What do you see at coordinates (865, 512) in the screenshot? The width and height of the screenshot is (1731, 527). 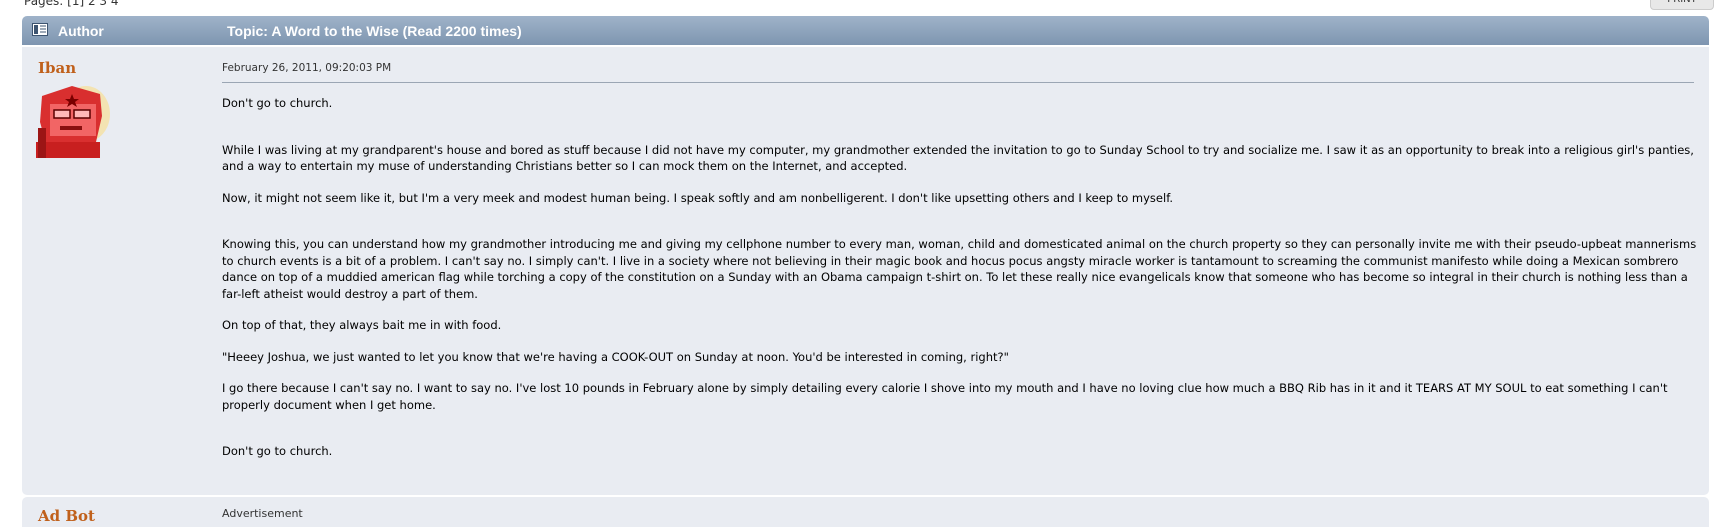 I see `next-post: Ad Bot Advertisement` at bounding box center [865, 512].